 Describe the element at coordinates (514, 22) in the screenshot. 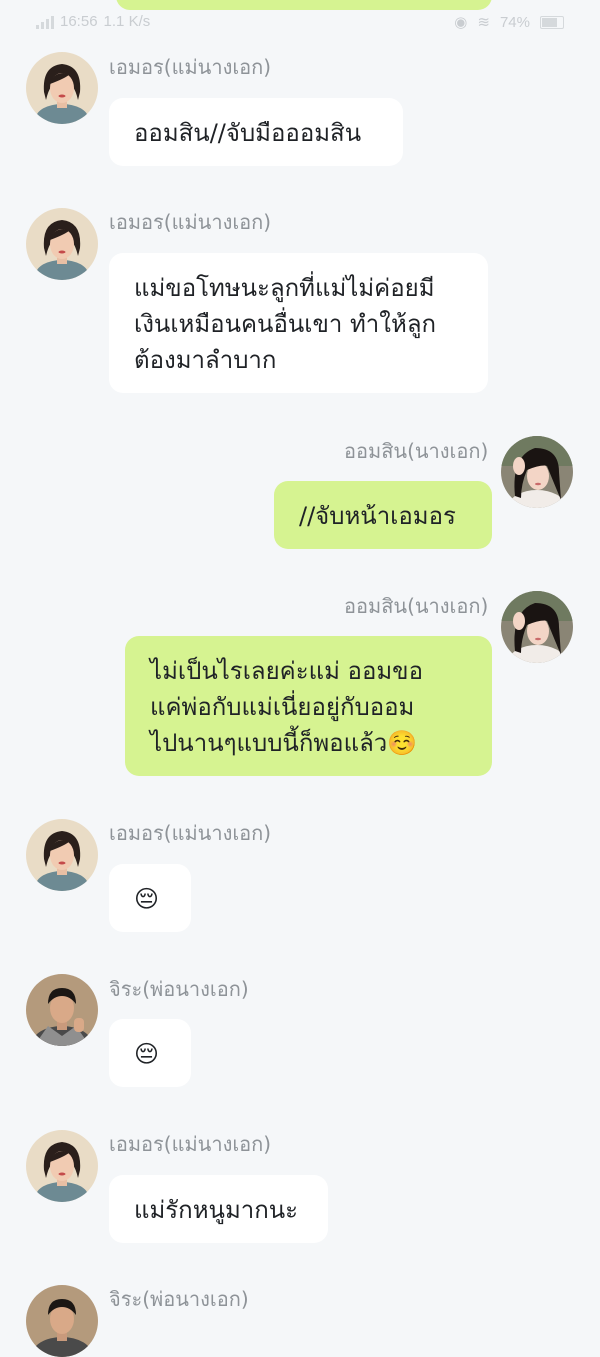

I see `battery-percent: 74%` at that location.